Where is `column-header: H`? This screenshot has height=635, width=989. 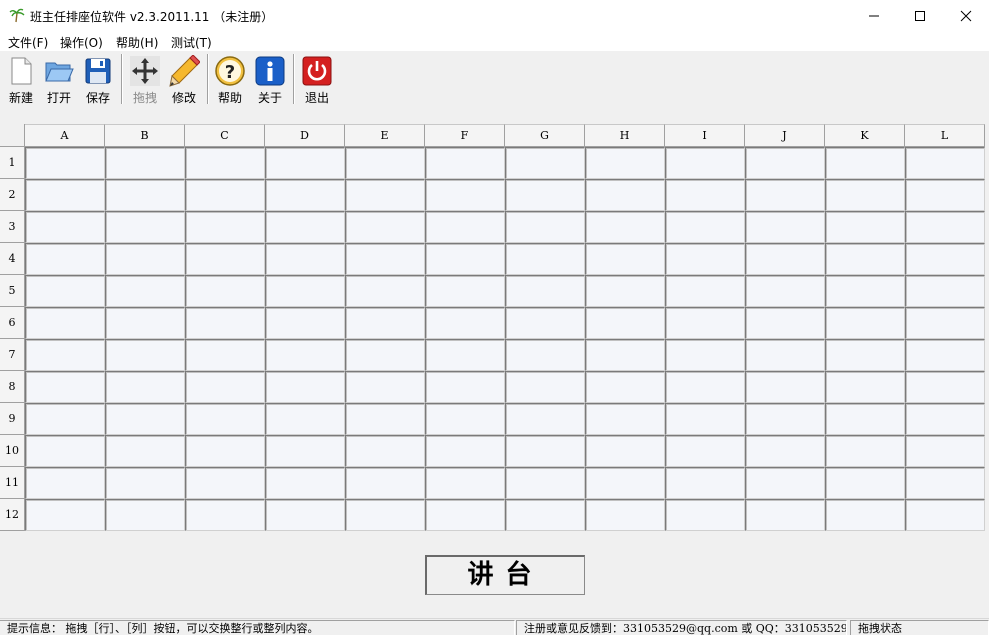
column-header: H is located at coordinates (625, 135).